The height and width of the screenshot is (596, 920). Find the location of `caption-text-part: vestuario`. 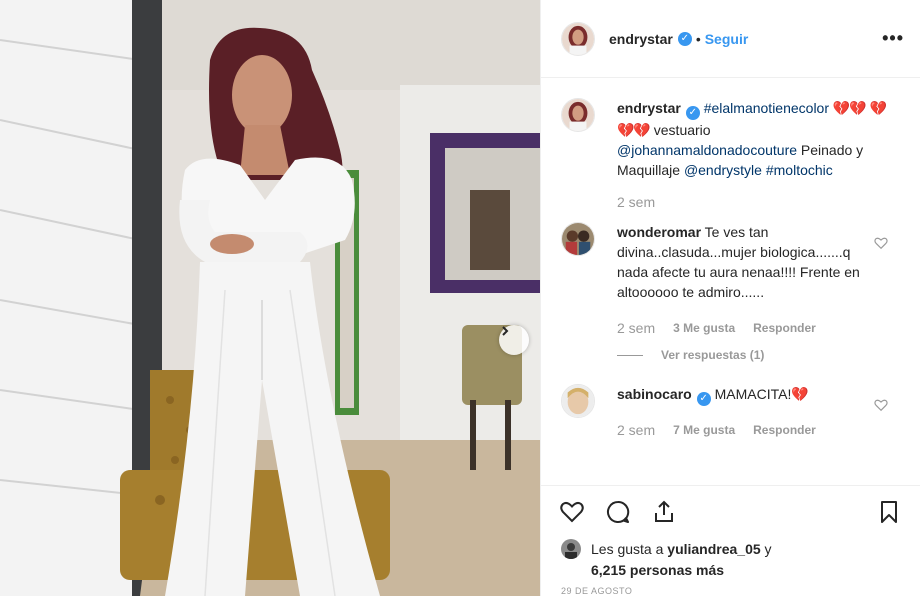

caption-text-part: vestuario is located at coordinates (680, 130).